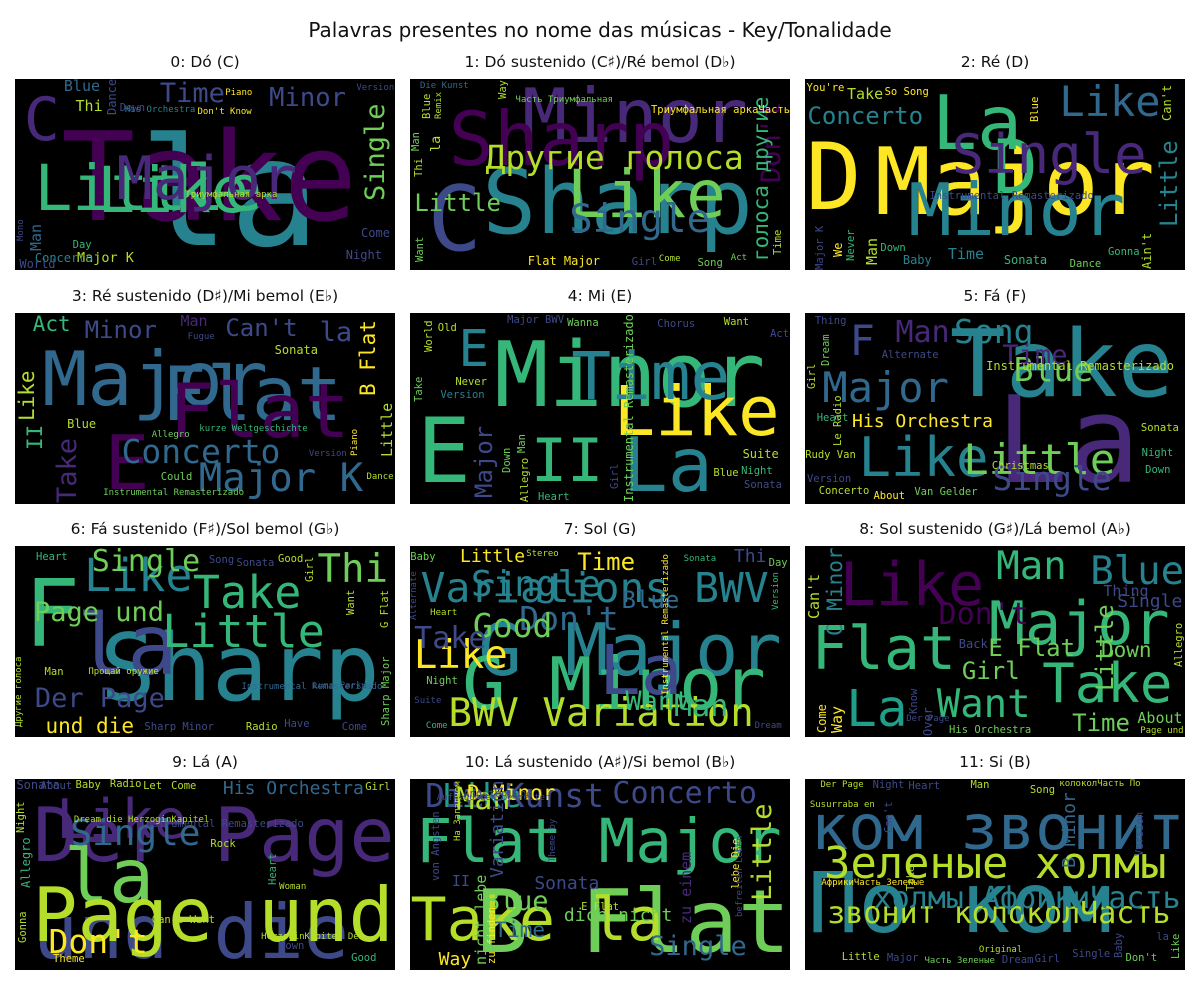 The image size is (1200, 1000). I want to click on cloud-word: Like, so click(1110, 102).